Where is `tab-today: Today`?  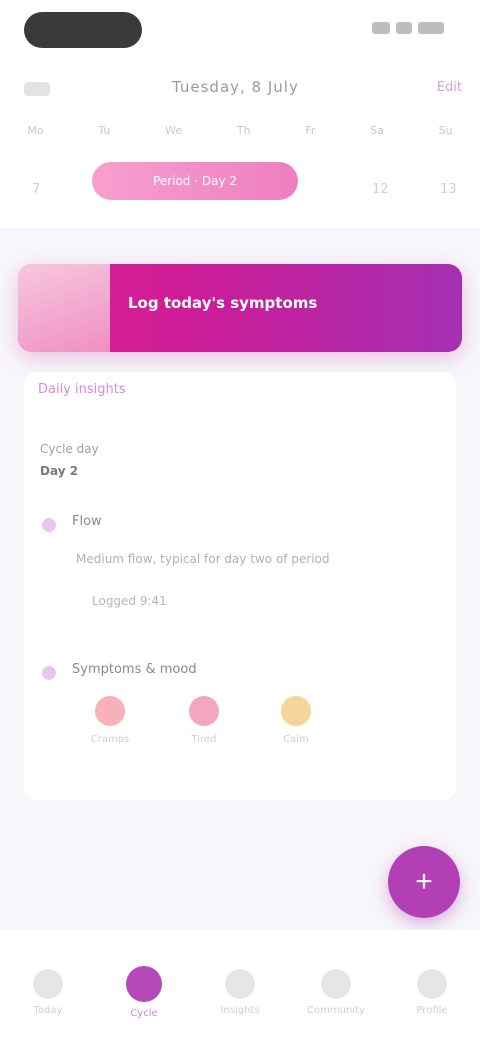
tab-today: Today is located at coordinates (48, 992).